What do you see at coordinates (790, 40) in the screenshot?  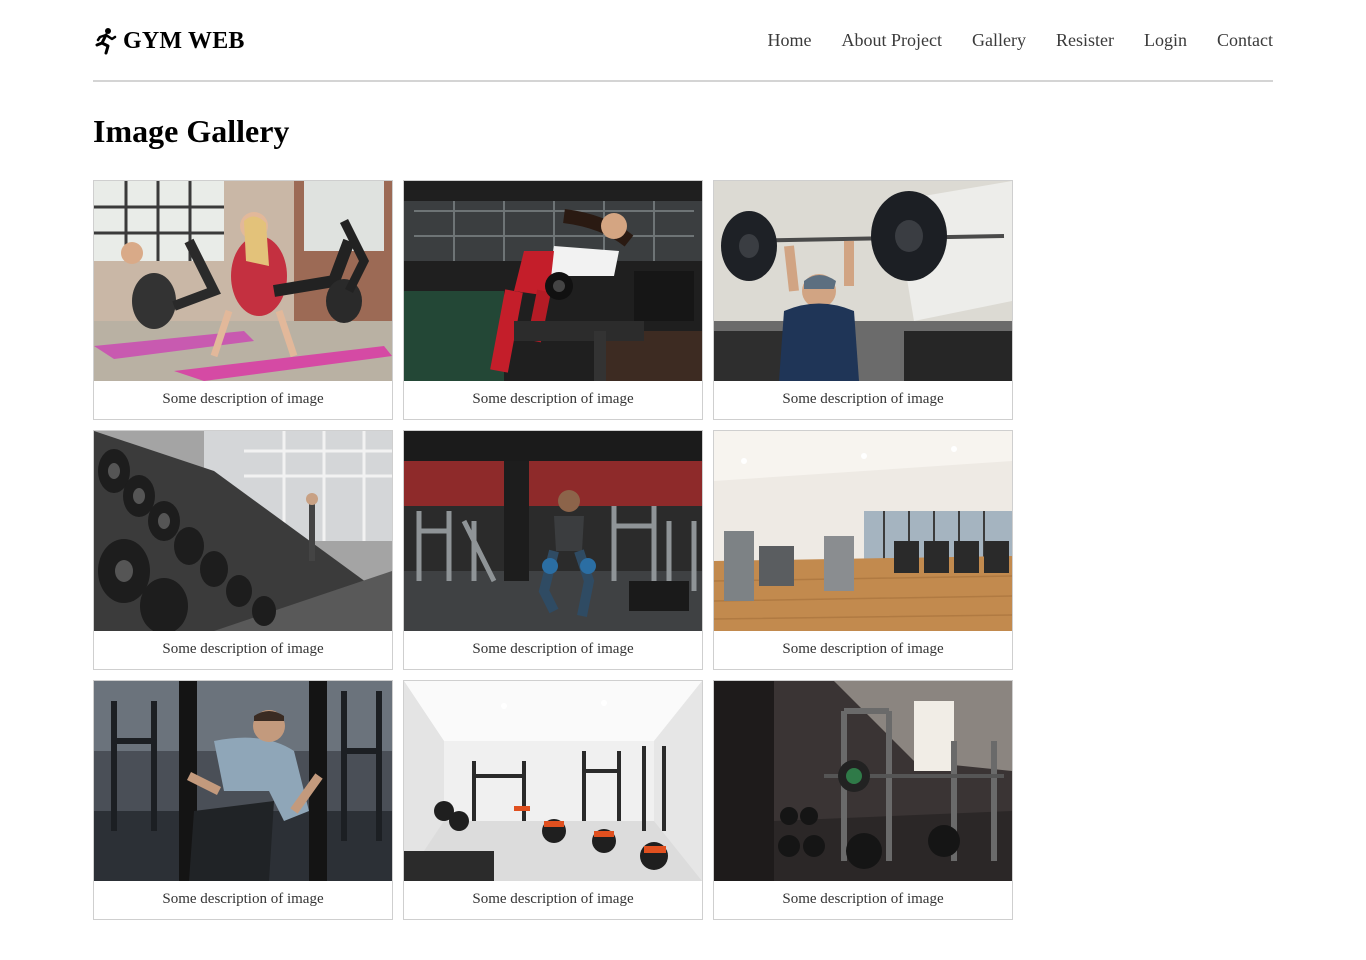 I see `nav-link-home: Home` at bounding box center [790, 40].